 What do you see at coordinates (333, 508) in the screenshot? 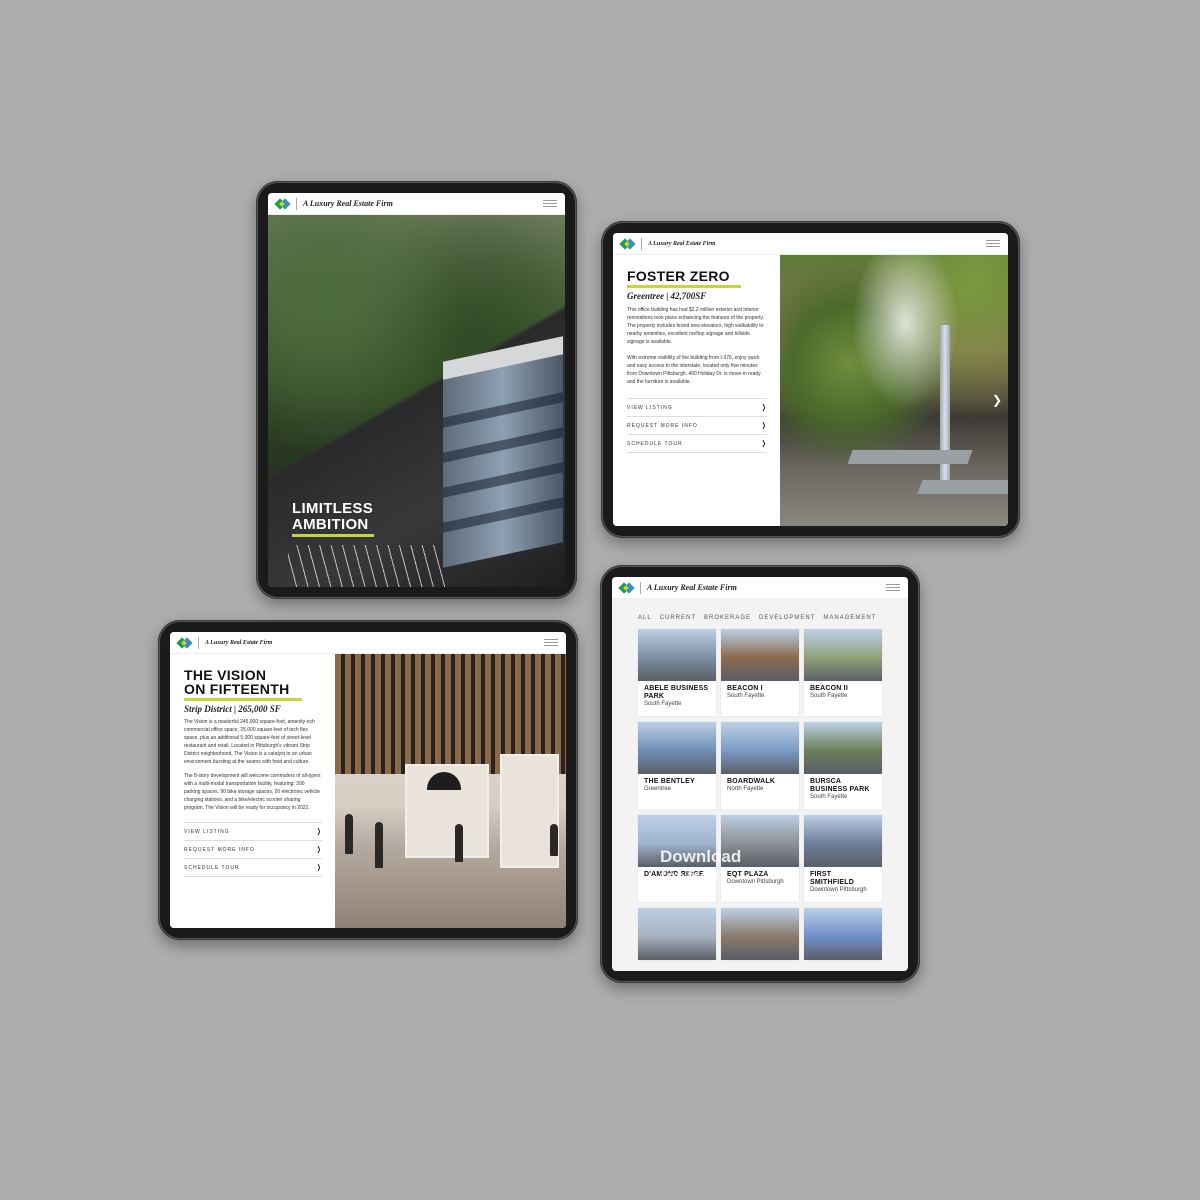
I see `hero-line-1: LIMITLESS` at bounding box center [333, 508].